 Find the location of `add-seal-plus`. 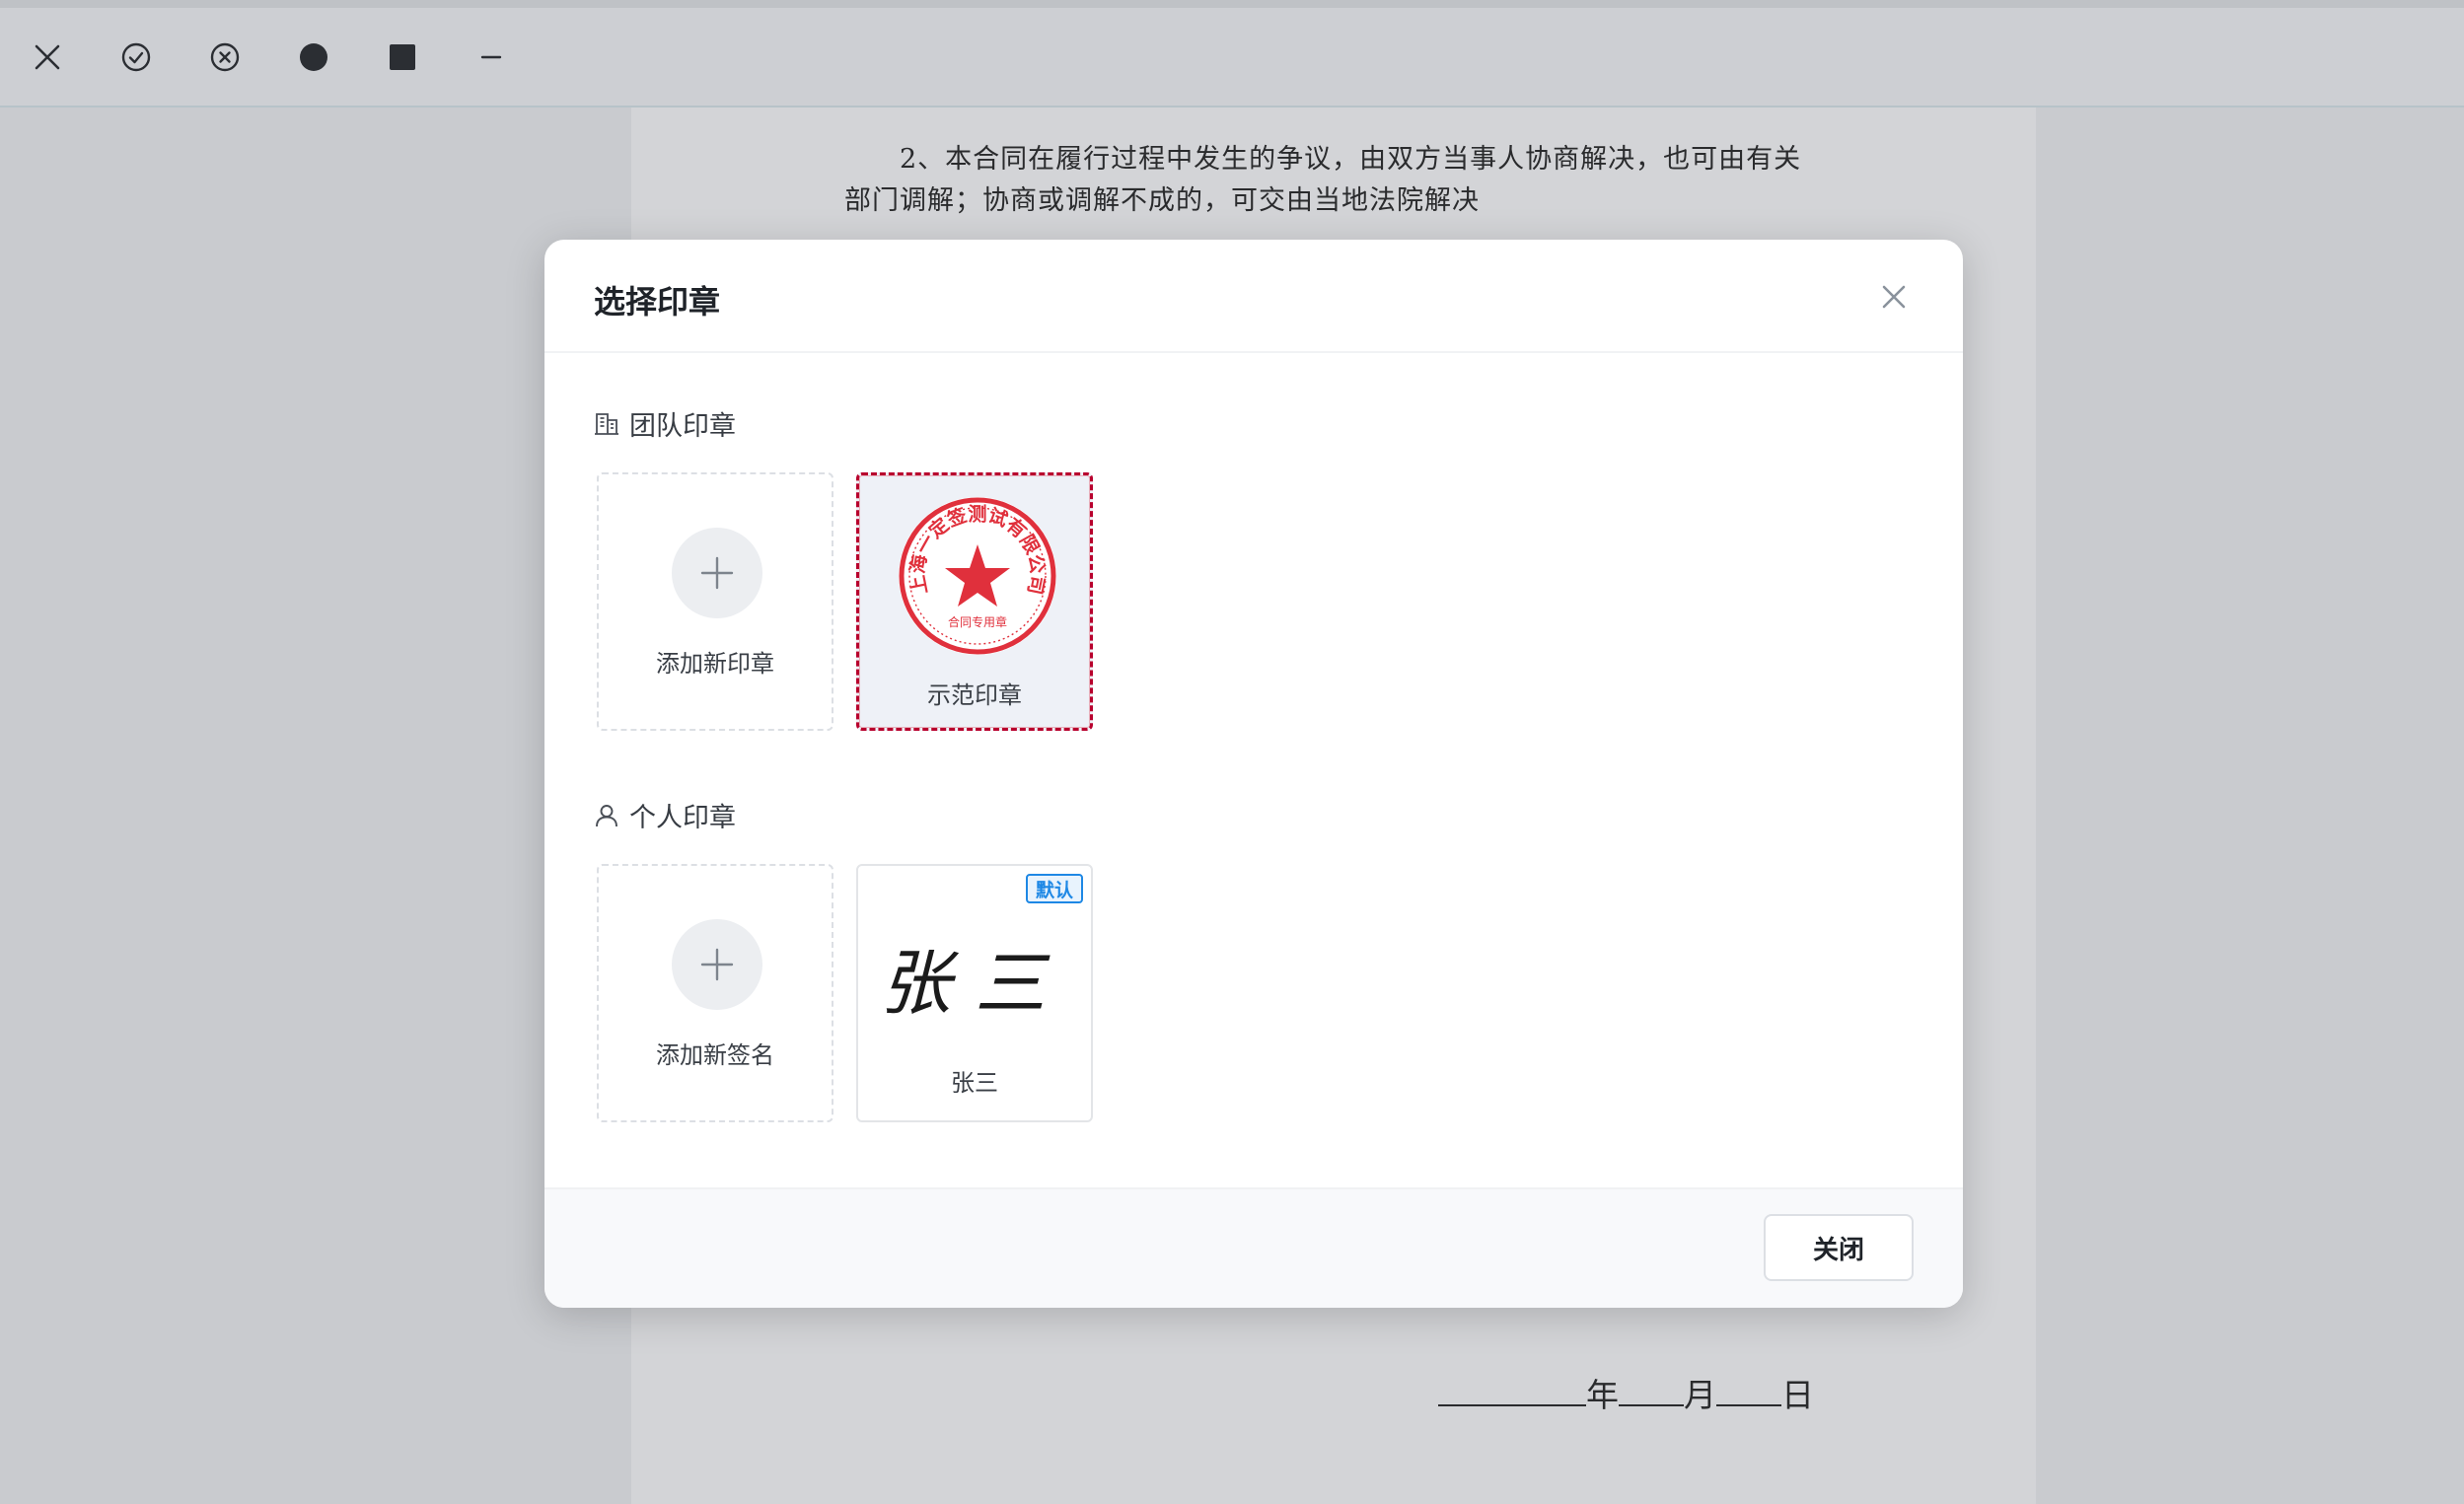

add-seal-plus is located at coordinates (717, 573).